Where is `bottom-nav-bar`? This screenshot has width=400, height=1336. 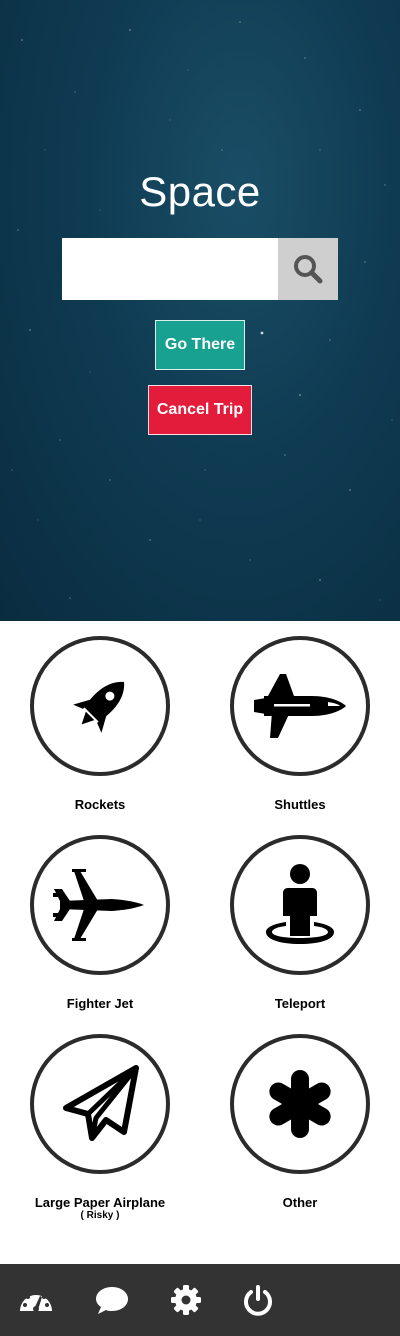 bottom-nav-bar is located at coordinates (200, 1300).